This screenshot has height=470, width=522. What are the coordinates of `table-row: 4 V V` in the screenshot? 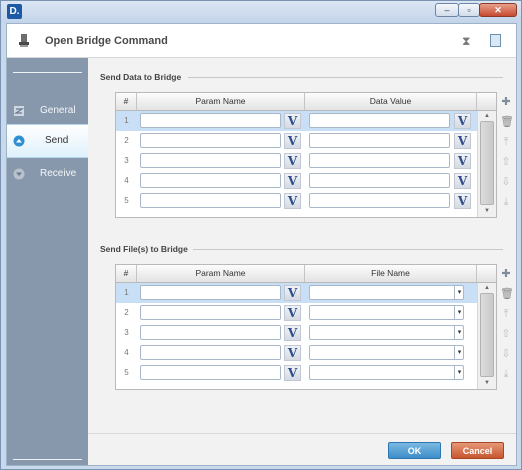 It's located at (297, 181).